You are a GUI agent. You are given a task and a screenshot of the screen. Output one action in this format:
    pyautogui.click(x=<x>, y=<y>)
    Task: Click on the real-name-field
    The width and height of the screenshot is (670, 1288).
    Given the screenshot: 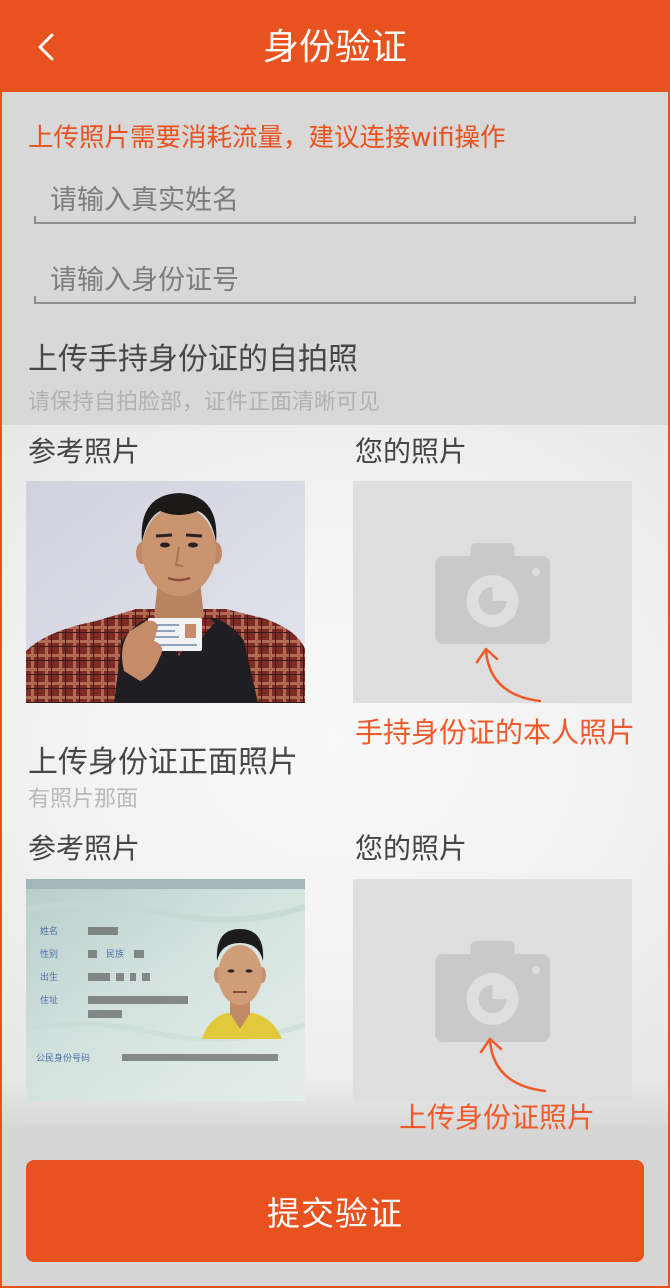 What is the action you would take?
    pyautogui.click(x=335, y=202)
    